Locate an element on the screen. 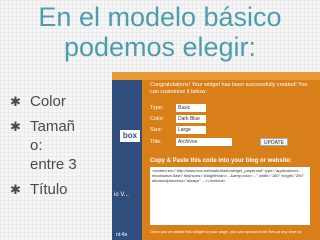 This screenshot has width=320, height=240. type-label: Type: is located at coordinates (157, 108).